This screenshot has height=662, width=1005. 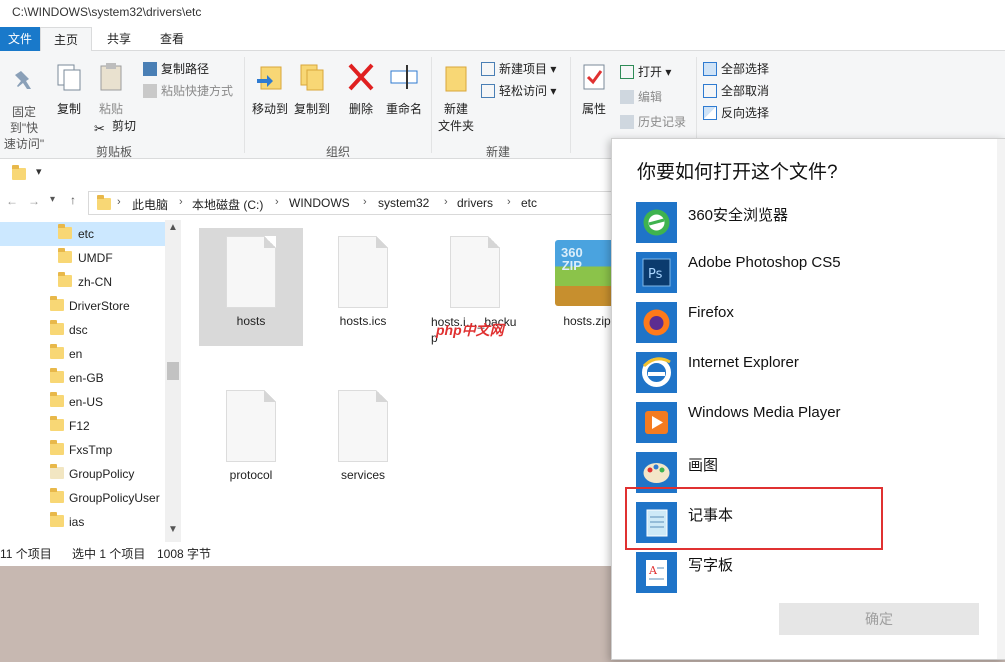 I want to click on select-all-icon, so click(x=710, y=69).